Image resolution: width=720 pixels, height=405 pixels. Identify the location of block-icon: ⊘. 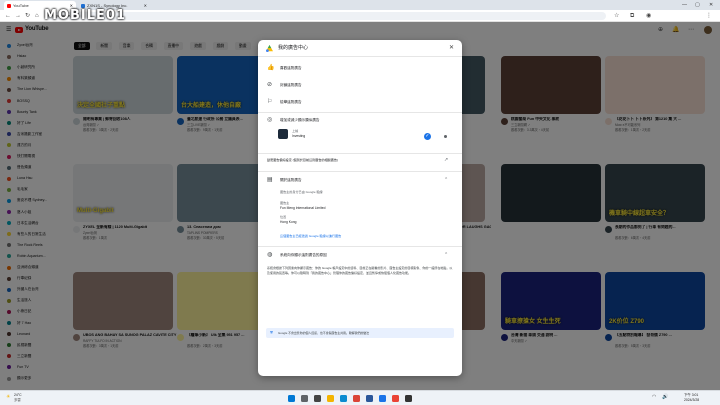
(270, 85).